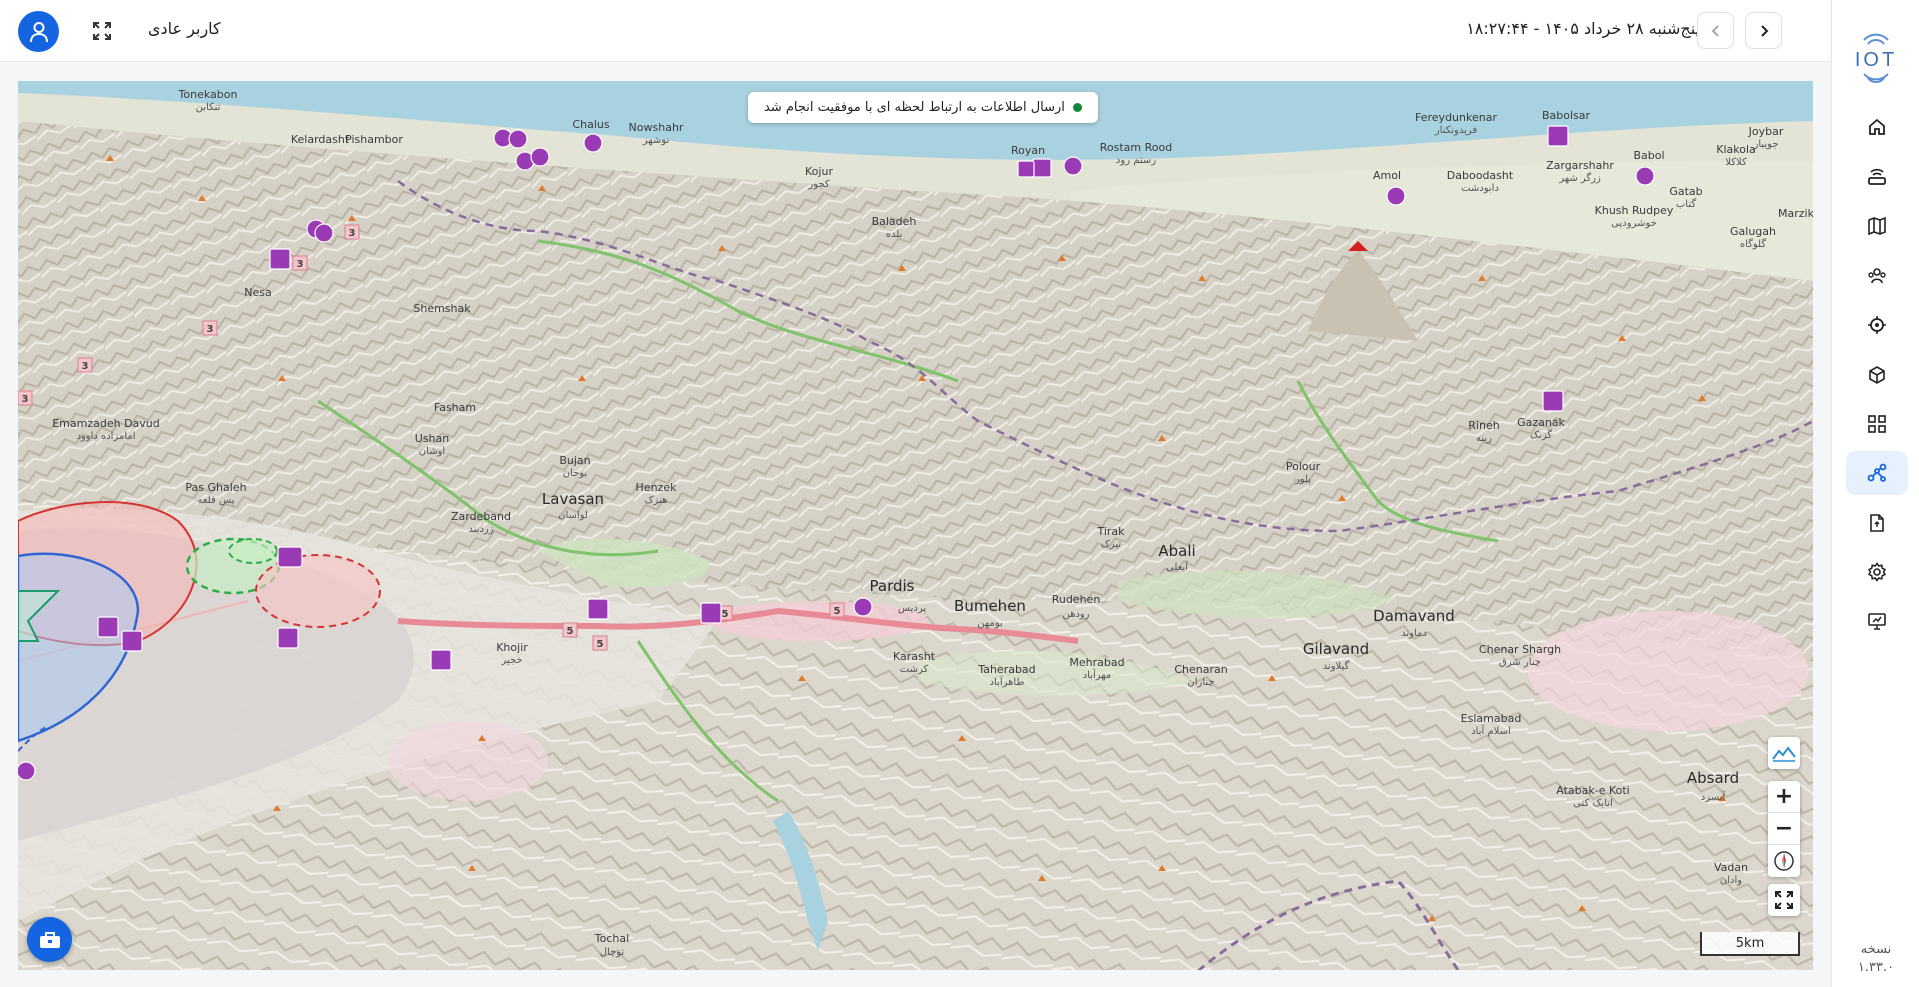 Image resolution: width=1919 pixels, height=987 pixels. Describe the element at coordinates (1713, 778) in the screenshot. I see `map-label: Absard` at that location.